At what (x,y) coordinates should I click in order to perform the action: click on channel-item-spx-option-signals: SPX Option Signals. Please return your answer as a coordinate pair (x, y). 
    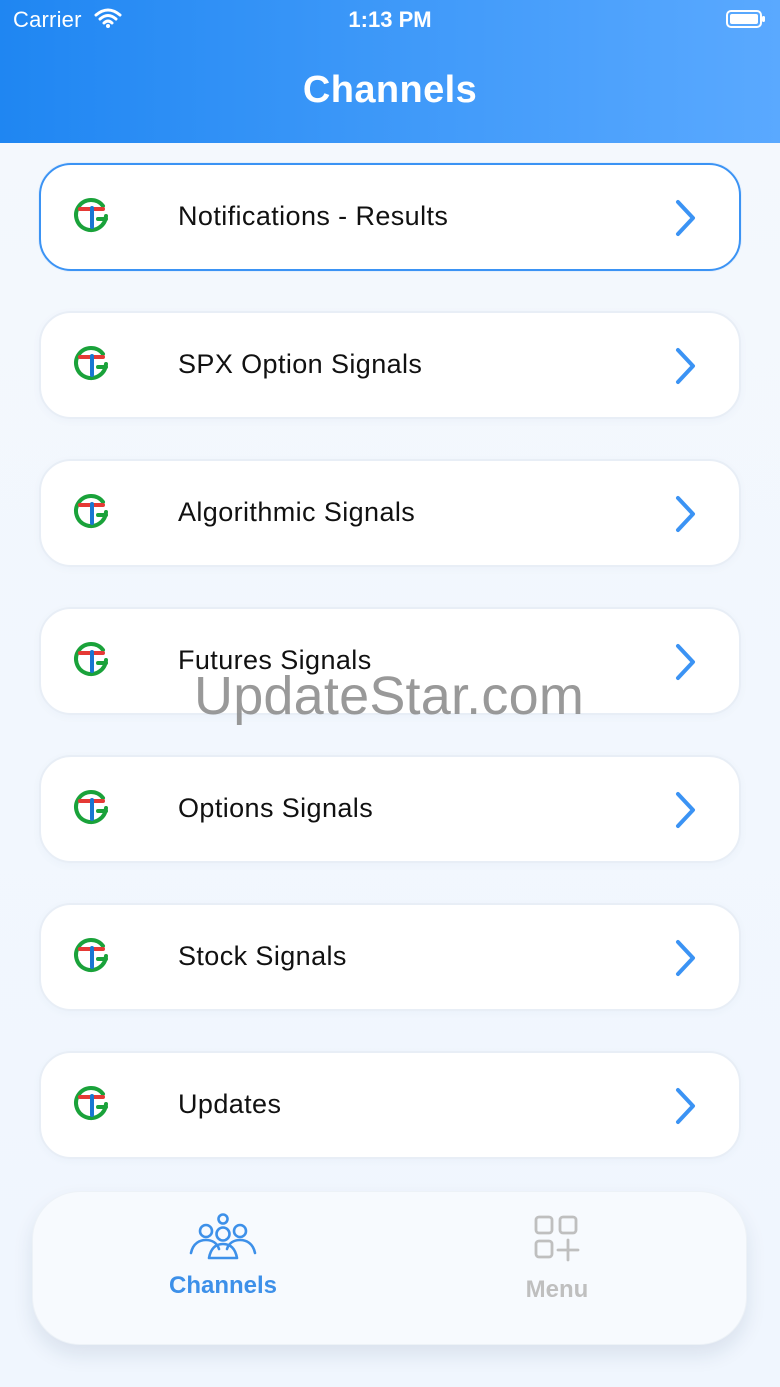
    Looking at the image, I should click on (390, 365).